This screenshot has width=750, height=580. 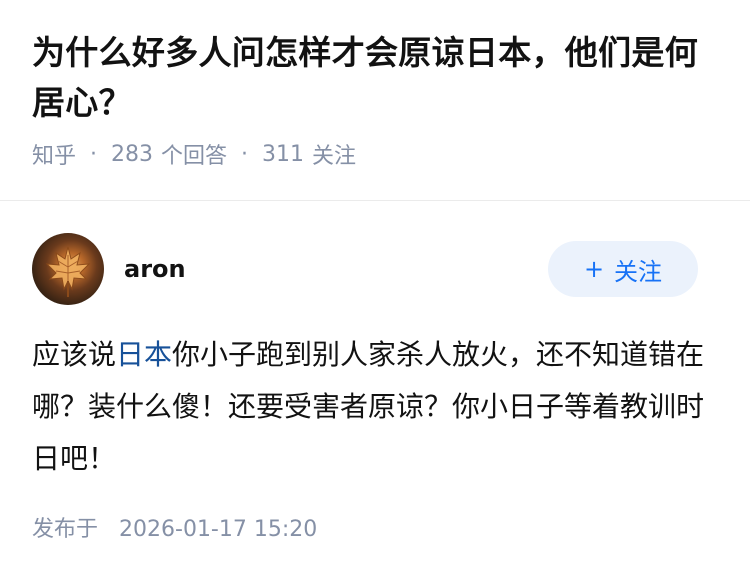 What do you see at coordinates (334, 156) in the screenshot?
I see `follower-count-label: 关注` at bounding box center [334, 156].